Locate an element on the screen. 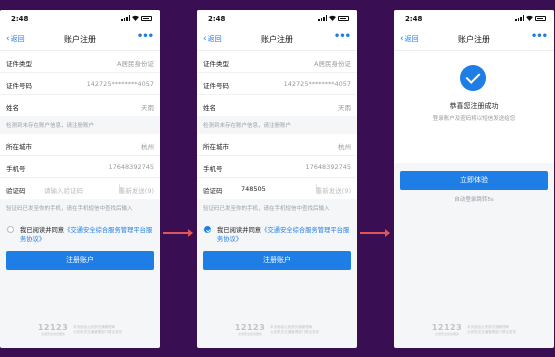  code-input: 748505 is located at coordinates (253, 189).